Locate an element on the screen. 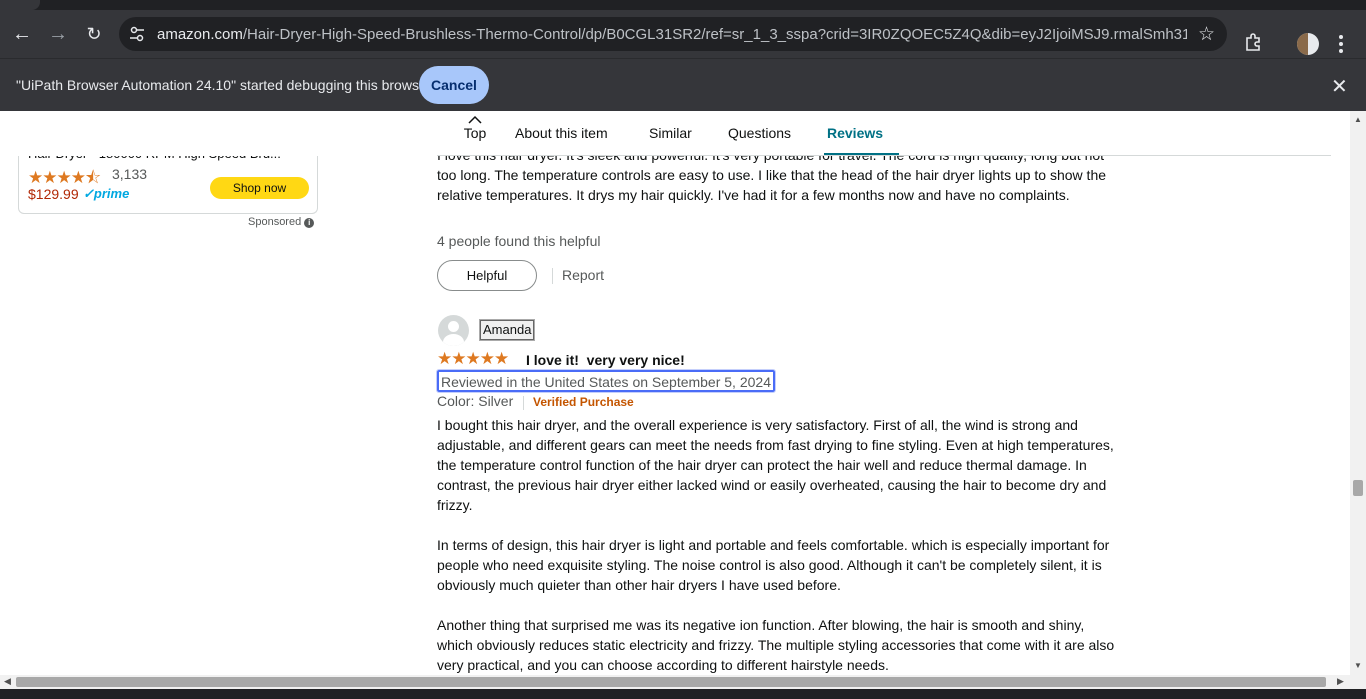 This screenshot has height=699, width=1366. chevron-up-icon is located at coordinates (475, 119).